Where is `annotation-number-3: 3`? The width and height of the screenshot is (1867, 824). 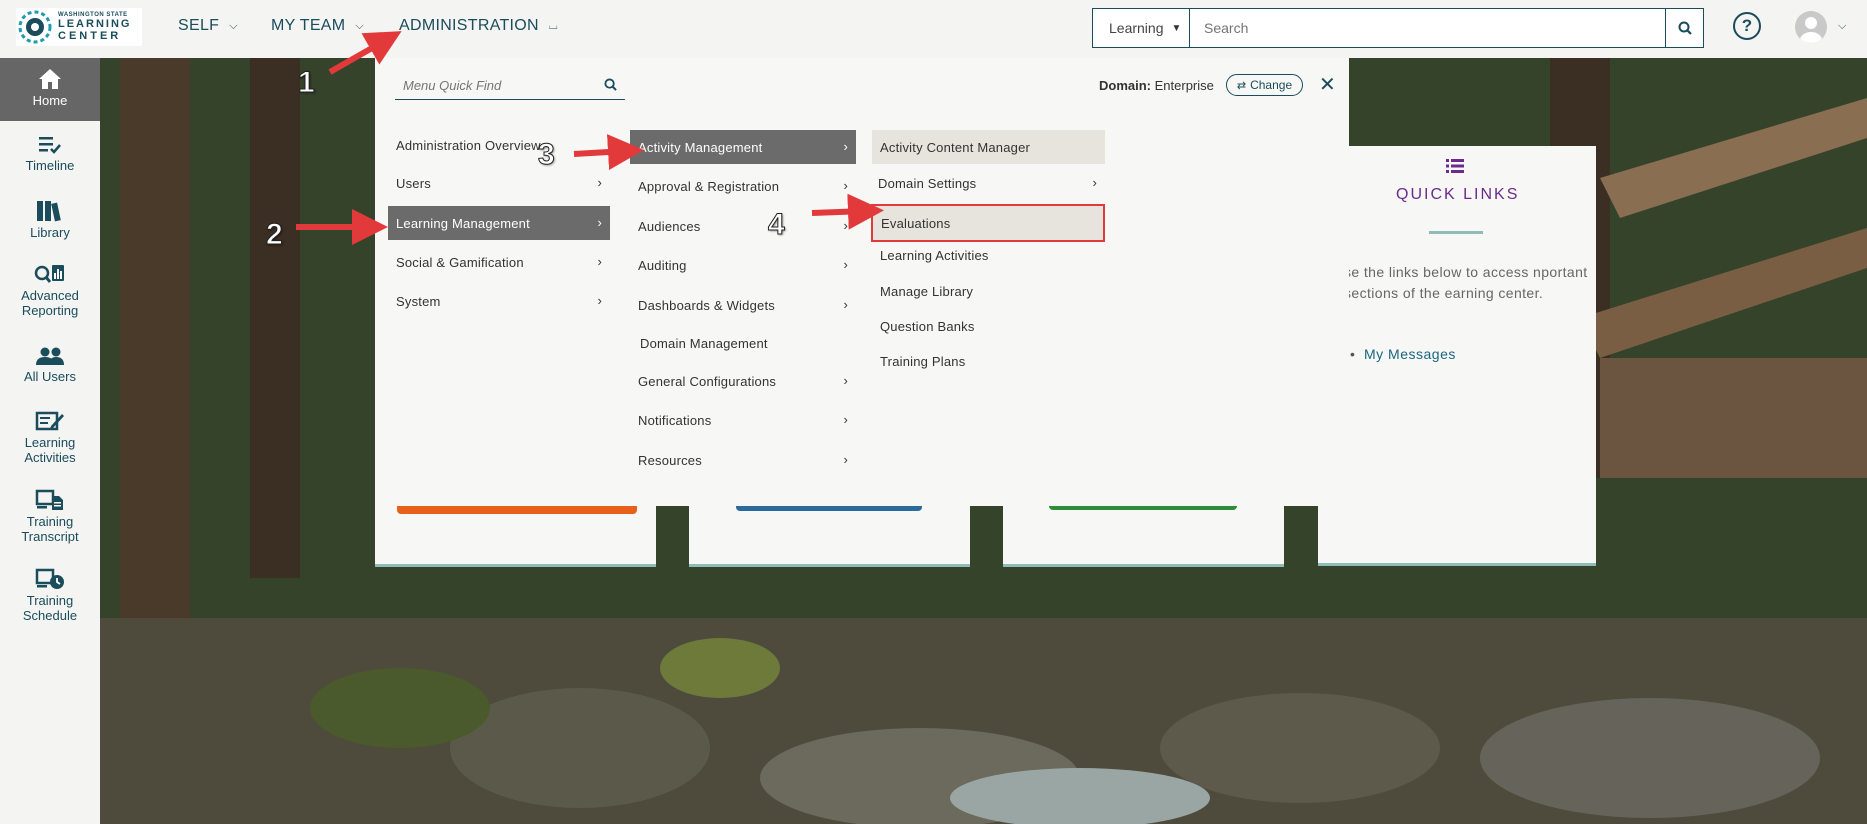 annotation-number-3: 3 is located at coordinates (547, 155).